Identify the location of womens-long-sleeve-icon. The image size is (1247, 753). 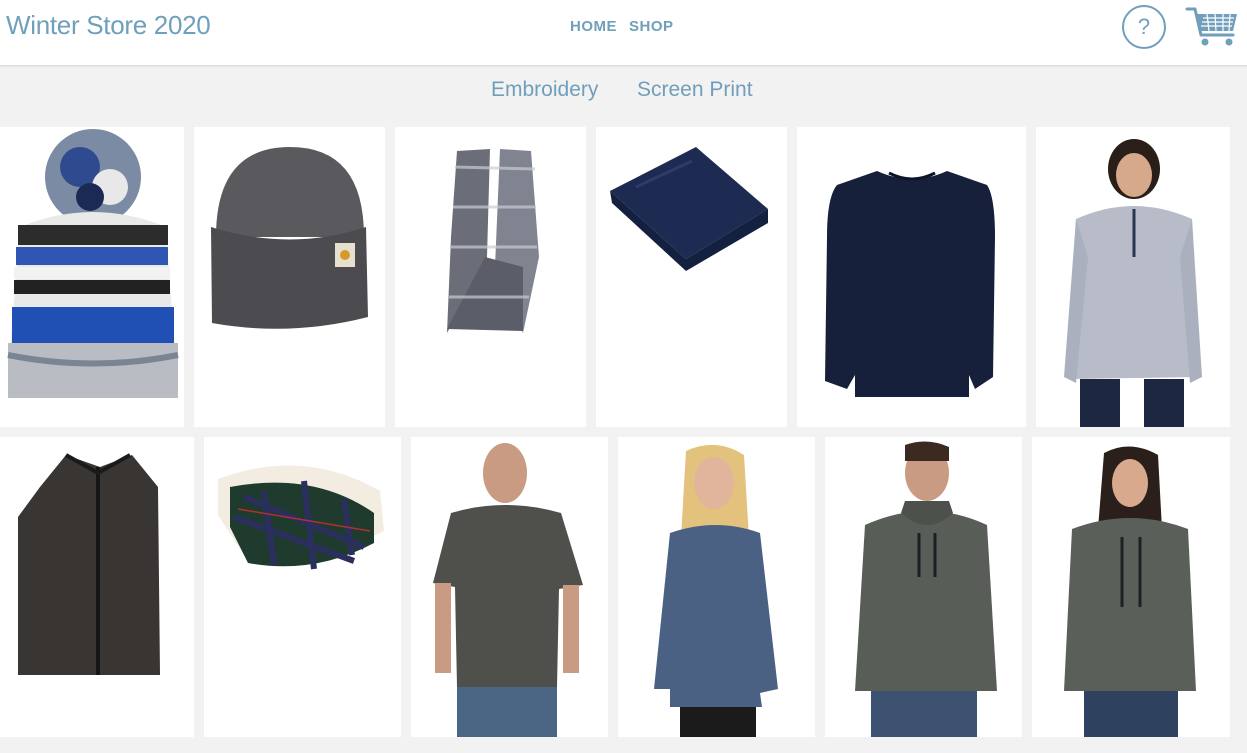
(716, 590).